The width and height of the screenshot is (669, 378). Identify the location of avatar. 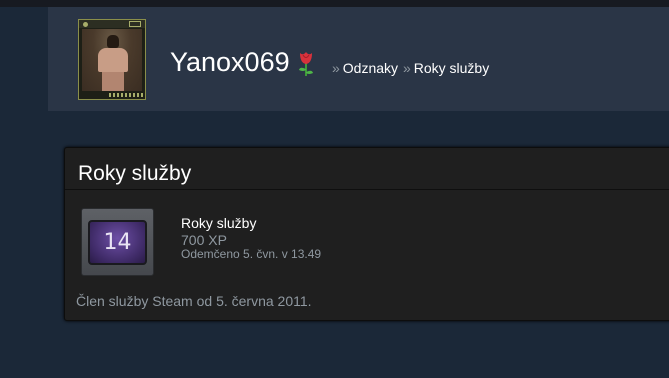
(112, 59).